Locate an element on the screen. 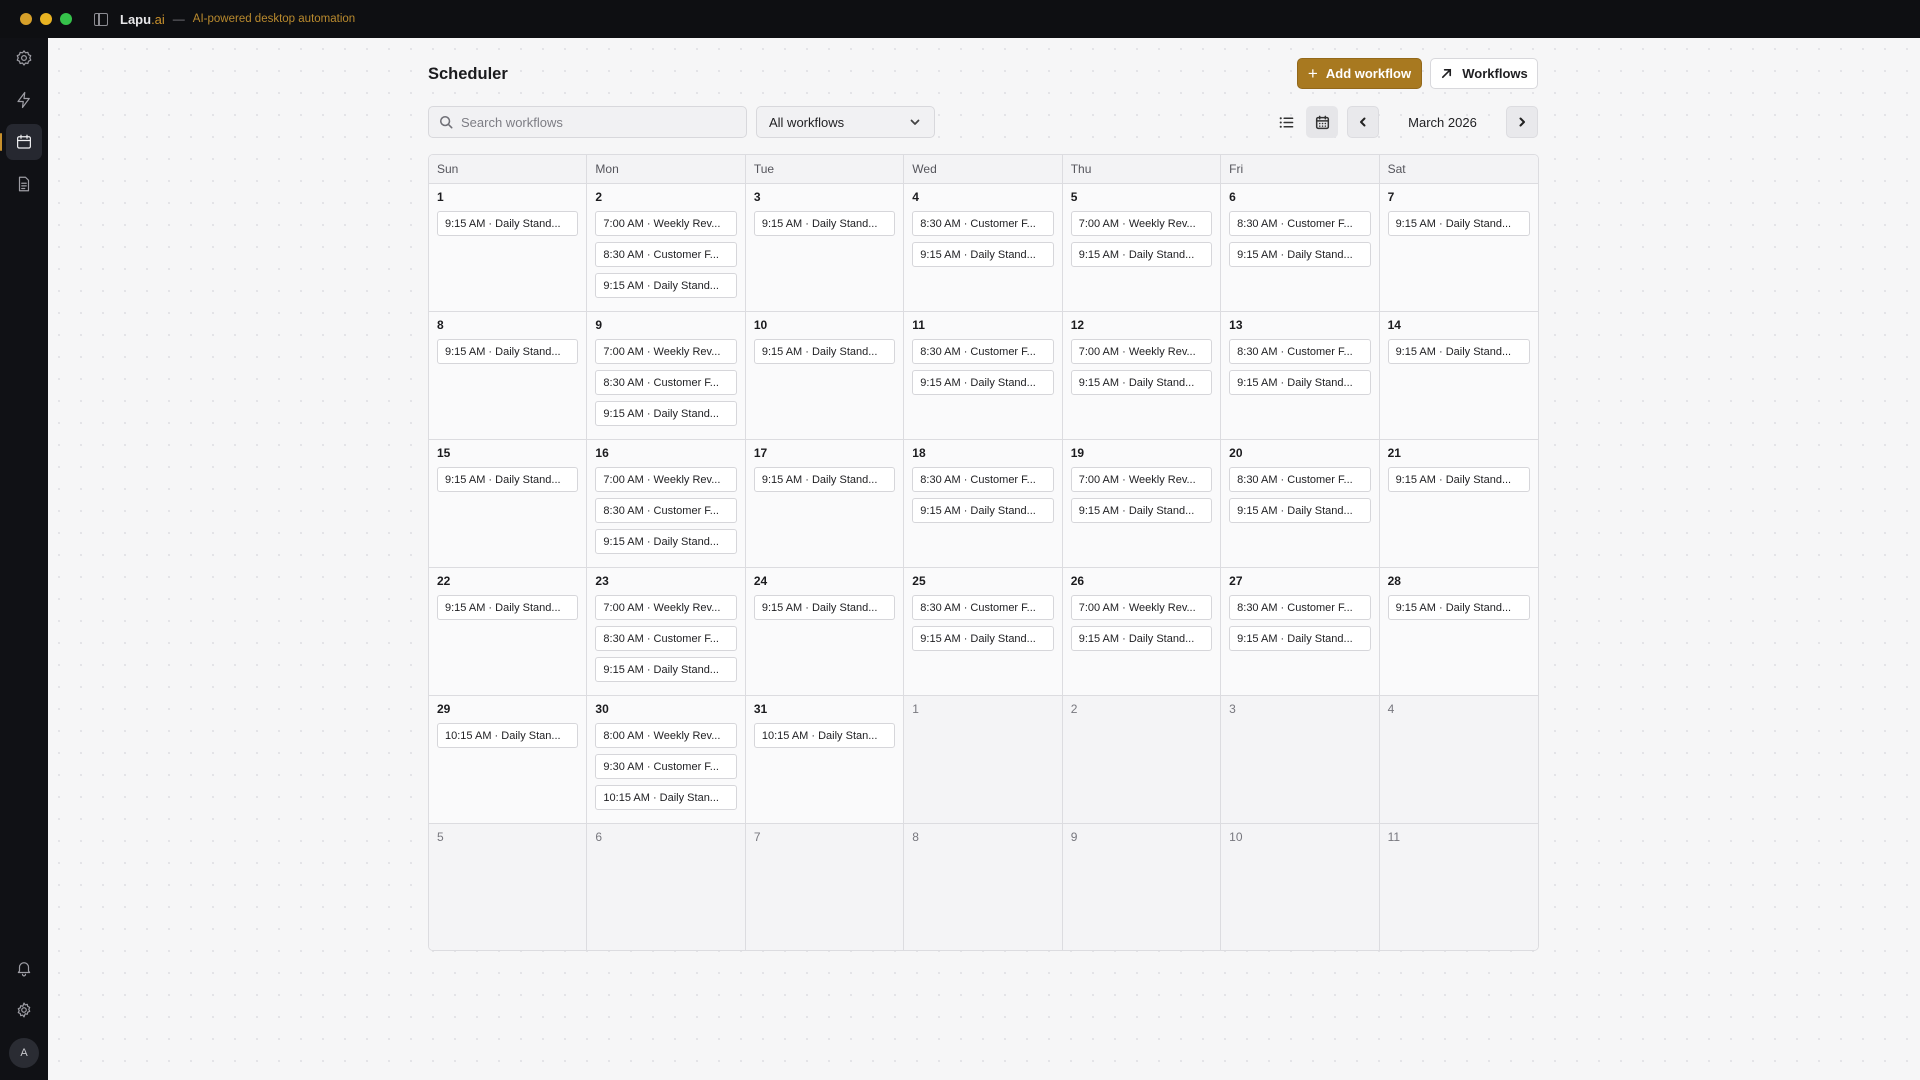 The height and width of the screenshot is (1080, 1920). calendar-day-cell: 6 is located at coordinates (666, 887).